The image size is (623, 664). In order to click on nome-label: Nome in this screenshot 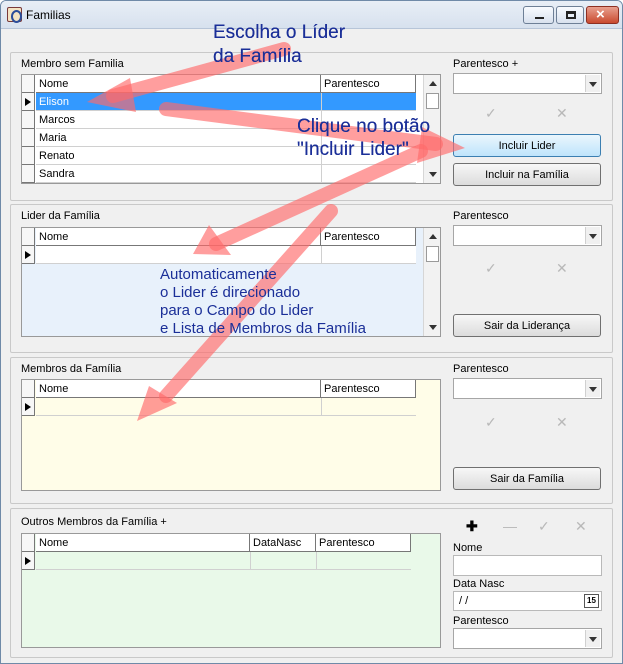, I will do `click(468, 548)`.